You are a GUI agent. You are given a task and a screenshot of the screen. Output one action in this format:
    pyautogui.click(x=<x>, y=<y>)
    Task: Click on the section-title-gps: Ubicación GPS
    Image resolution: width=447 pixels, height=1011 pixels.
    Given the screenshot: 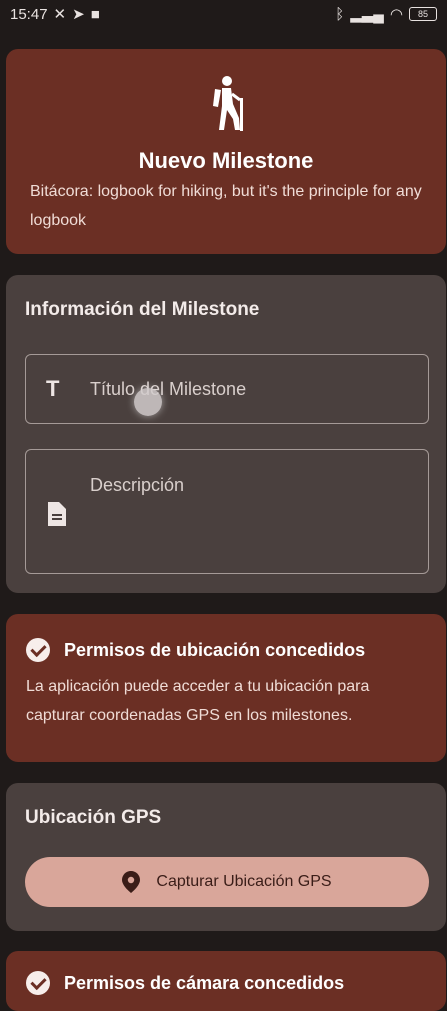 What is the action you would take?
    pyautogui.click(x=93, y=817)
    